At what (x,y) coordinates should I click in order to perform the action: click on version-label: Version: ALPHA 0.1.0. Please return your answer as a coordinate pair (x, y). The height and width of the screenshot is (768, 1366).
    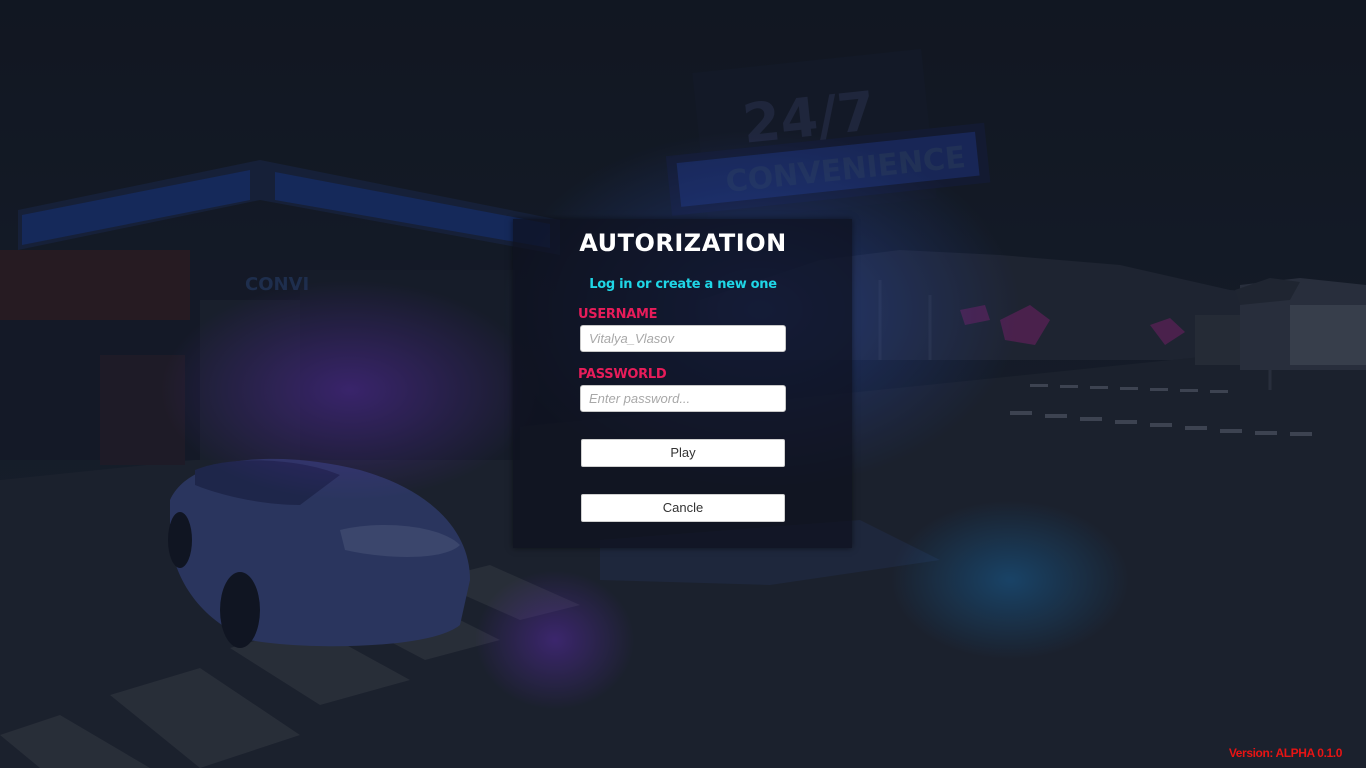
    Looking at the image, I should click on (1285, 753).